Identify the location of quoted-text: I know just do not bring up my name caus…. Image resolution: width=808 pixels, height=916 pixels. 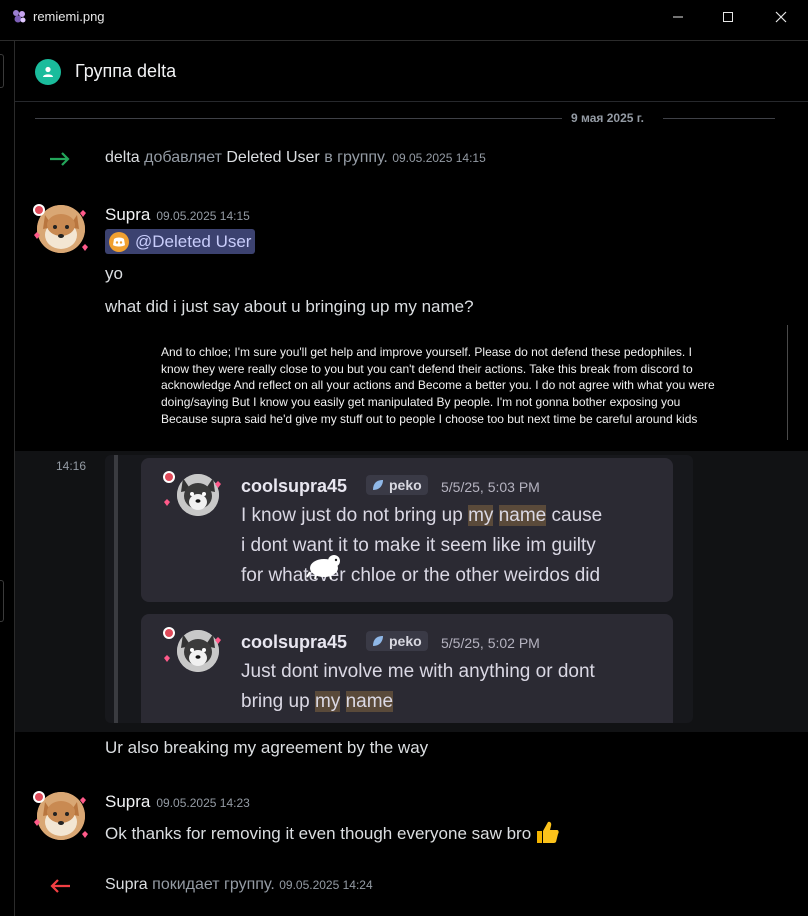
(422, 515).